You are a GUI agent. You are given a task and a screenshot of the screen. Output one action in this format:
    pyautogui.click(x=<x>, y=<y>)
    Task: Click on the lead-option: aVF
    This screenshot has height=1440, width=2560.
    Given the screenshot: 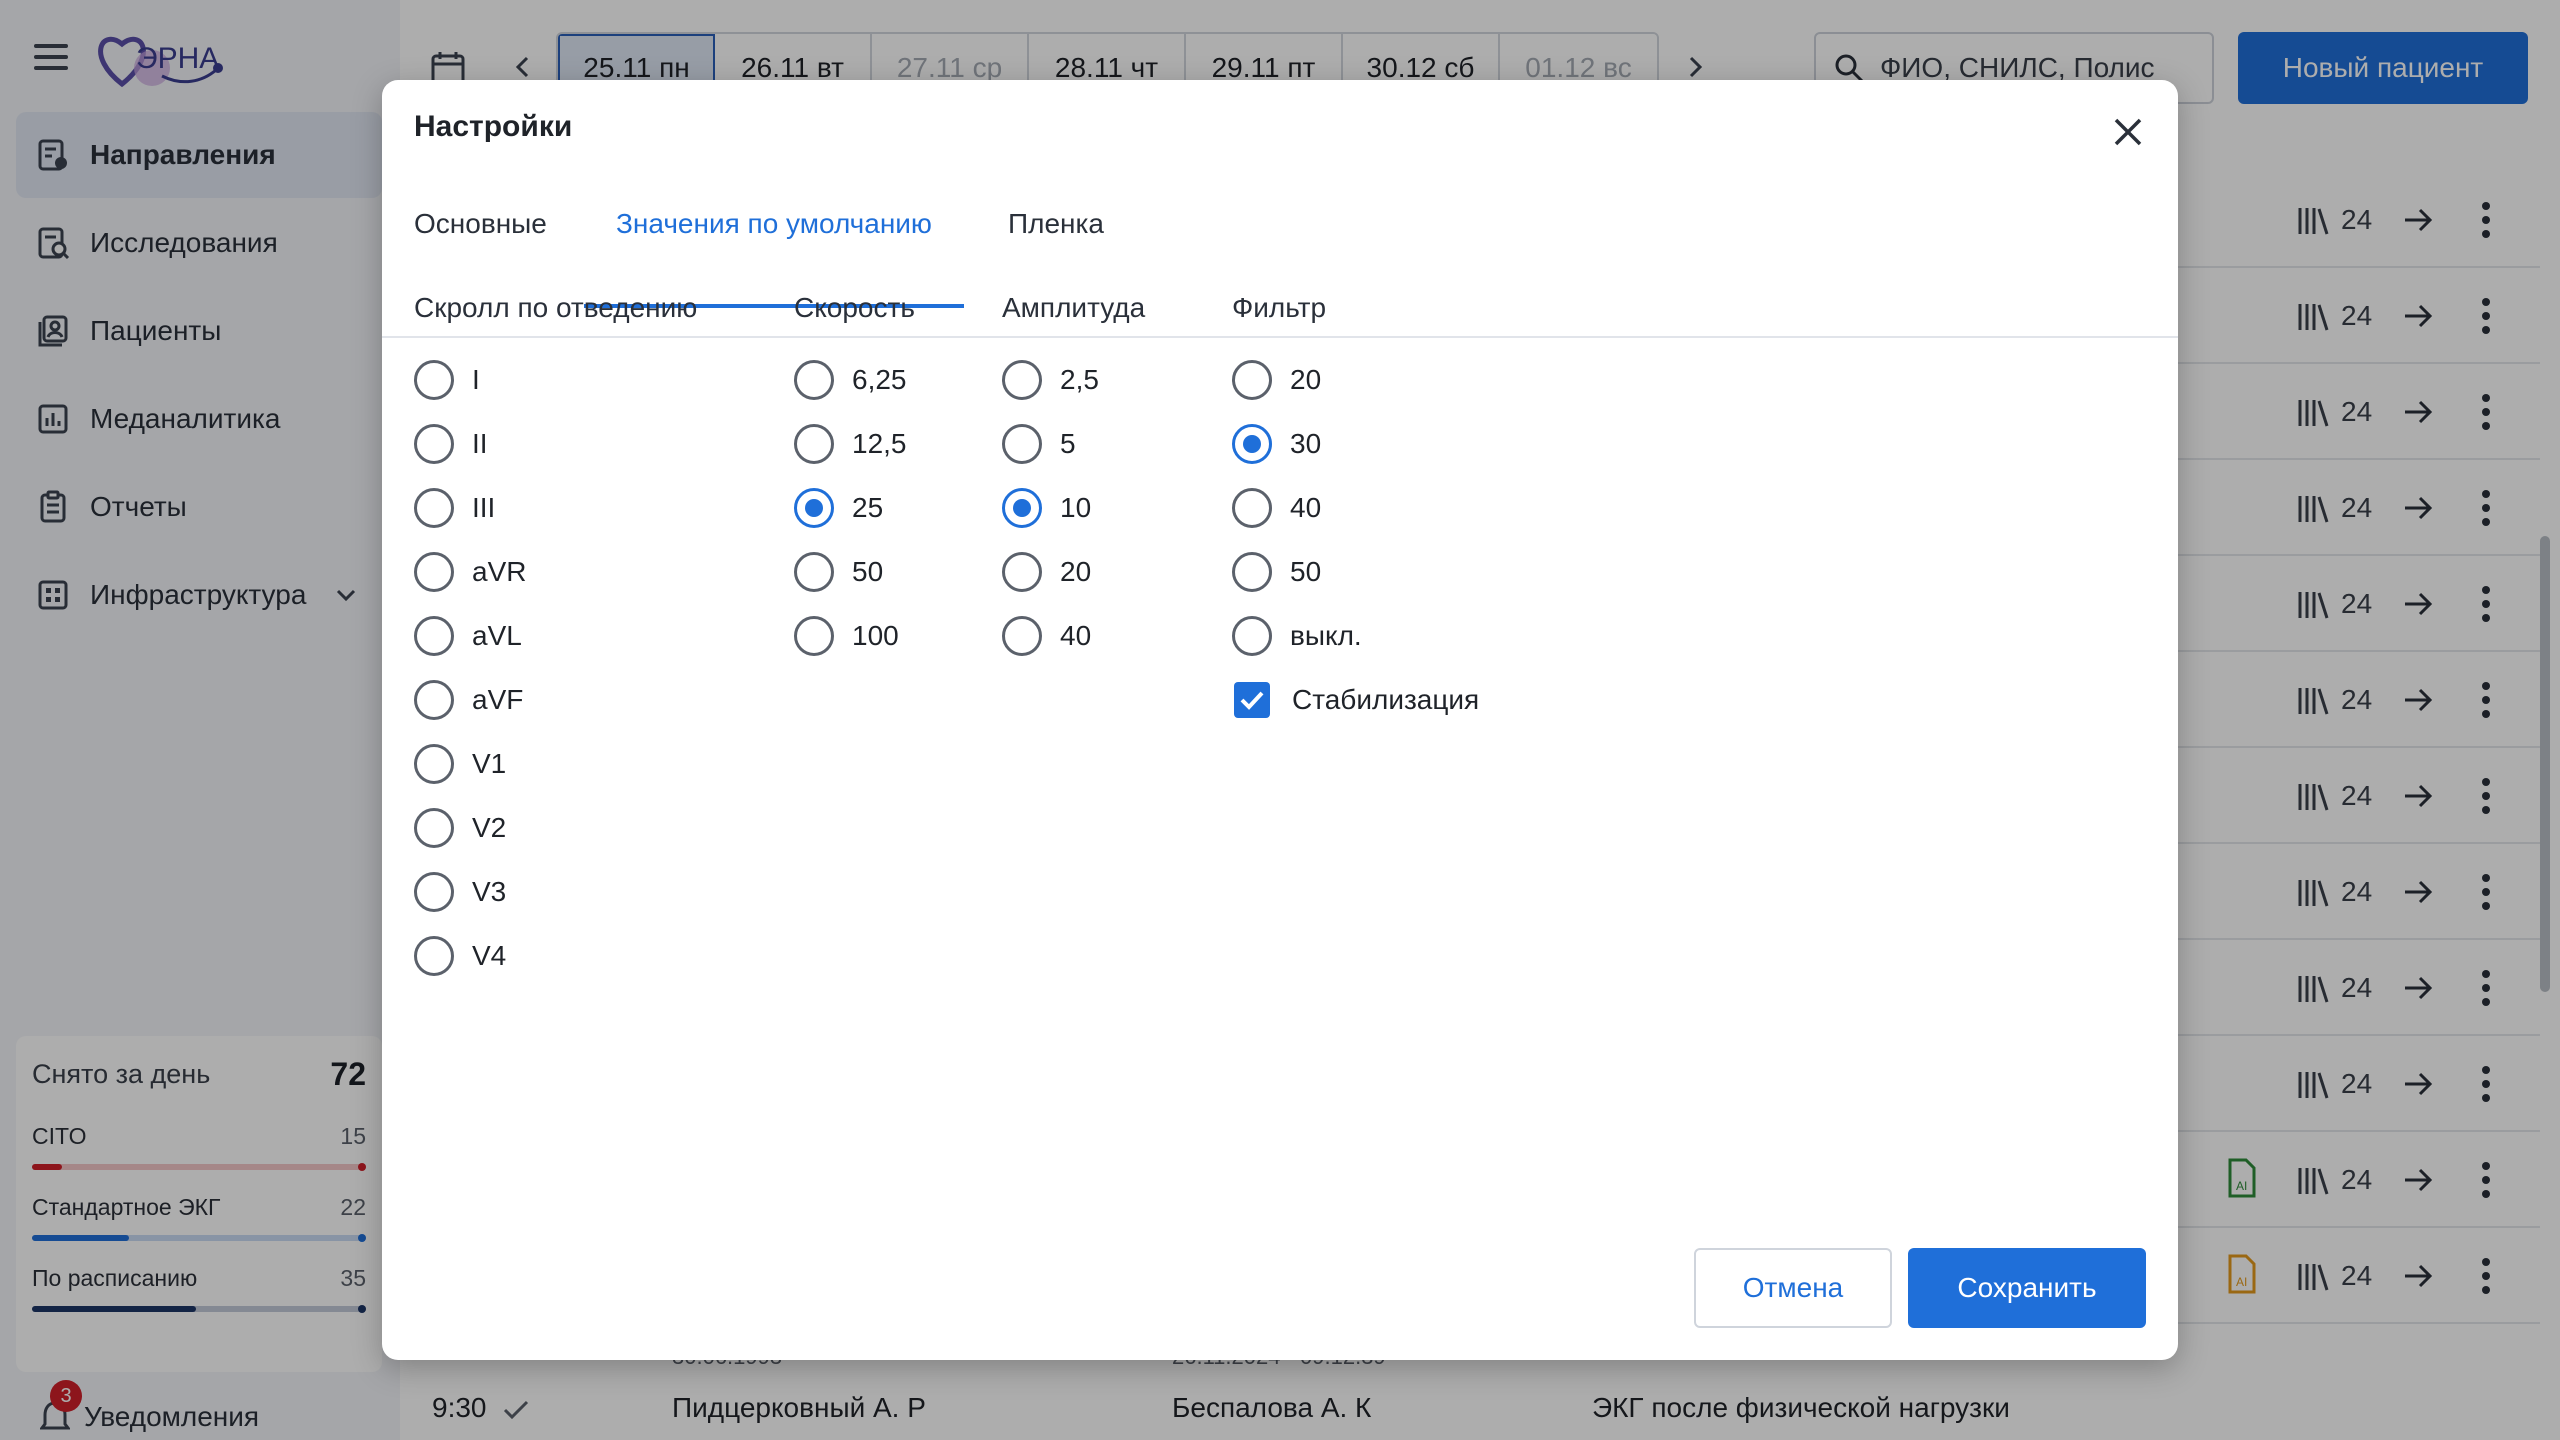 What is the action you would take?
    pyautogui.click(x=555, y=700)
    